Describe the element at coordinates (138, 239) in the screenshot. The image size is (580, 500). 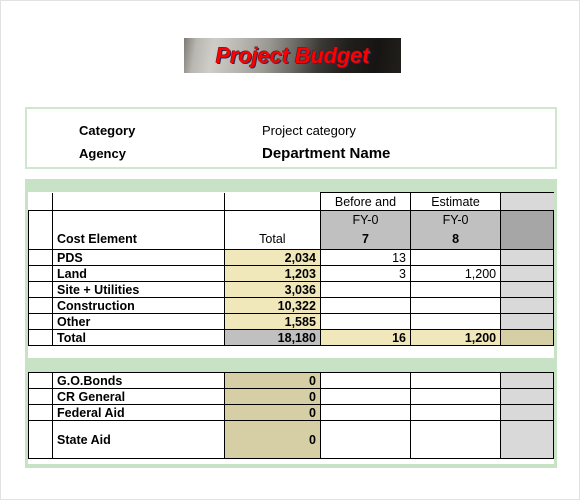
I see `column-header-cost-element: Cost Element` at that location.